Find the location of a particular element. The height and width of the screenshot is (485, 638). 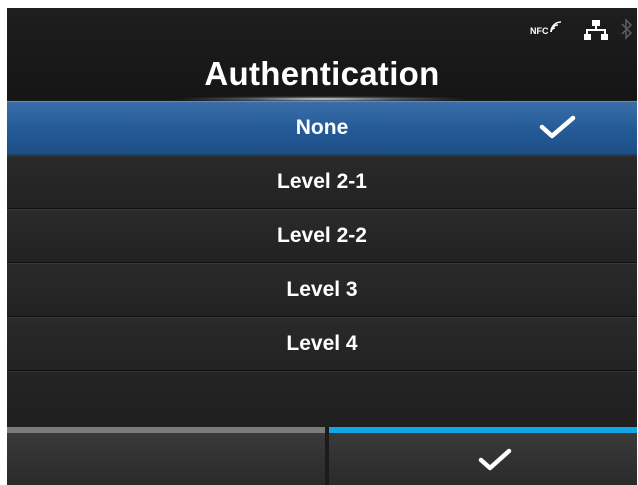

option-label: Level 4 is located at coordinates (322, 343).